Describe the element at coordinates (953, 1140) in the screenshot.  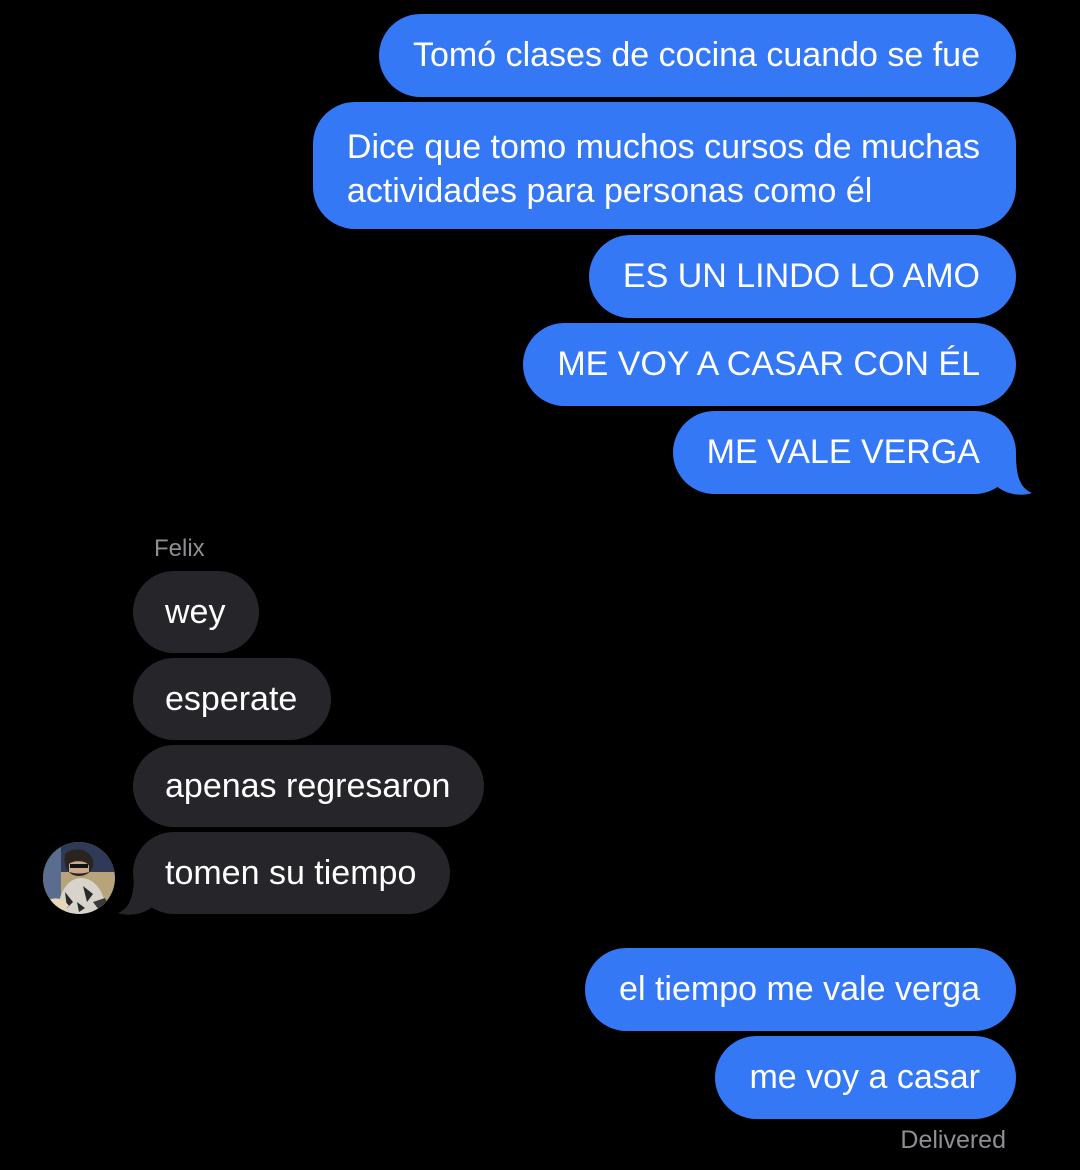
I see `delivery-status: Delivered` at that location.